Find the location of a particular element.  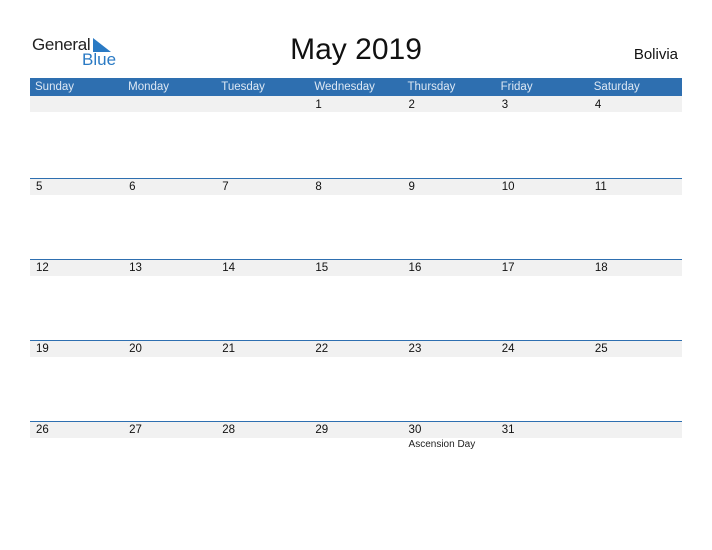

day-cell: 15 is located at coordinates (355, 299).